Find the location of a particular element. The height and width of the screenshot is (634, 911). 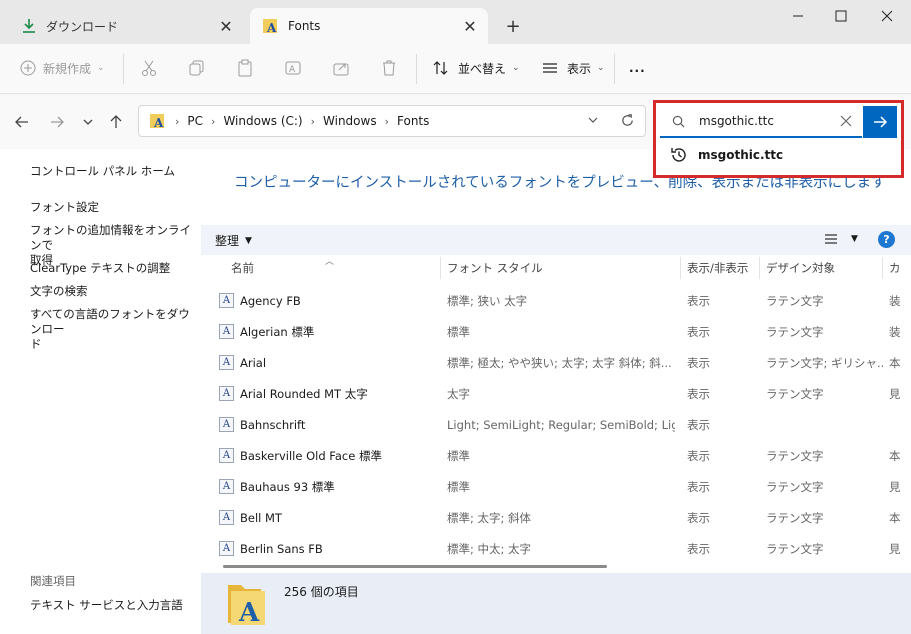

close-window-button is located at coordinates (887, 16).